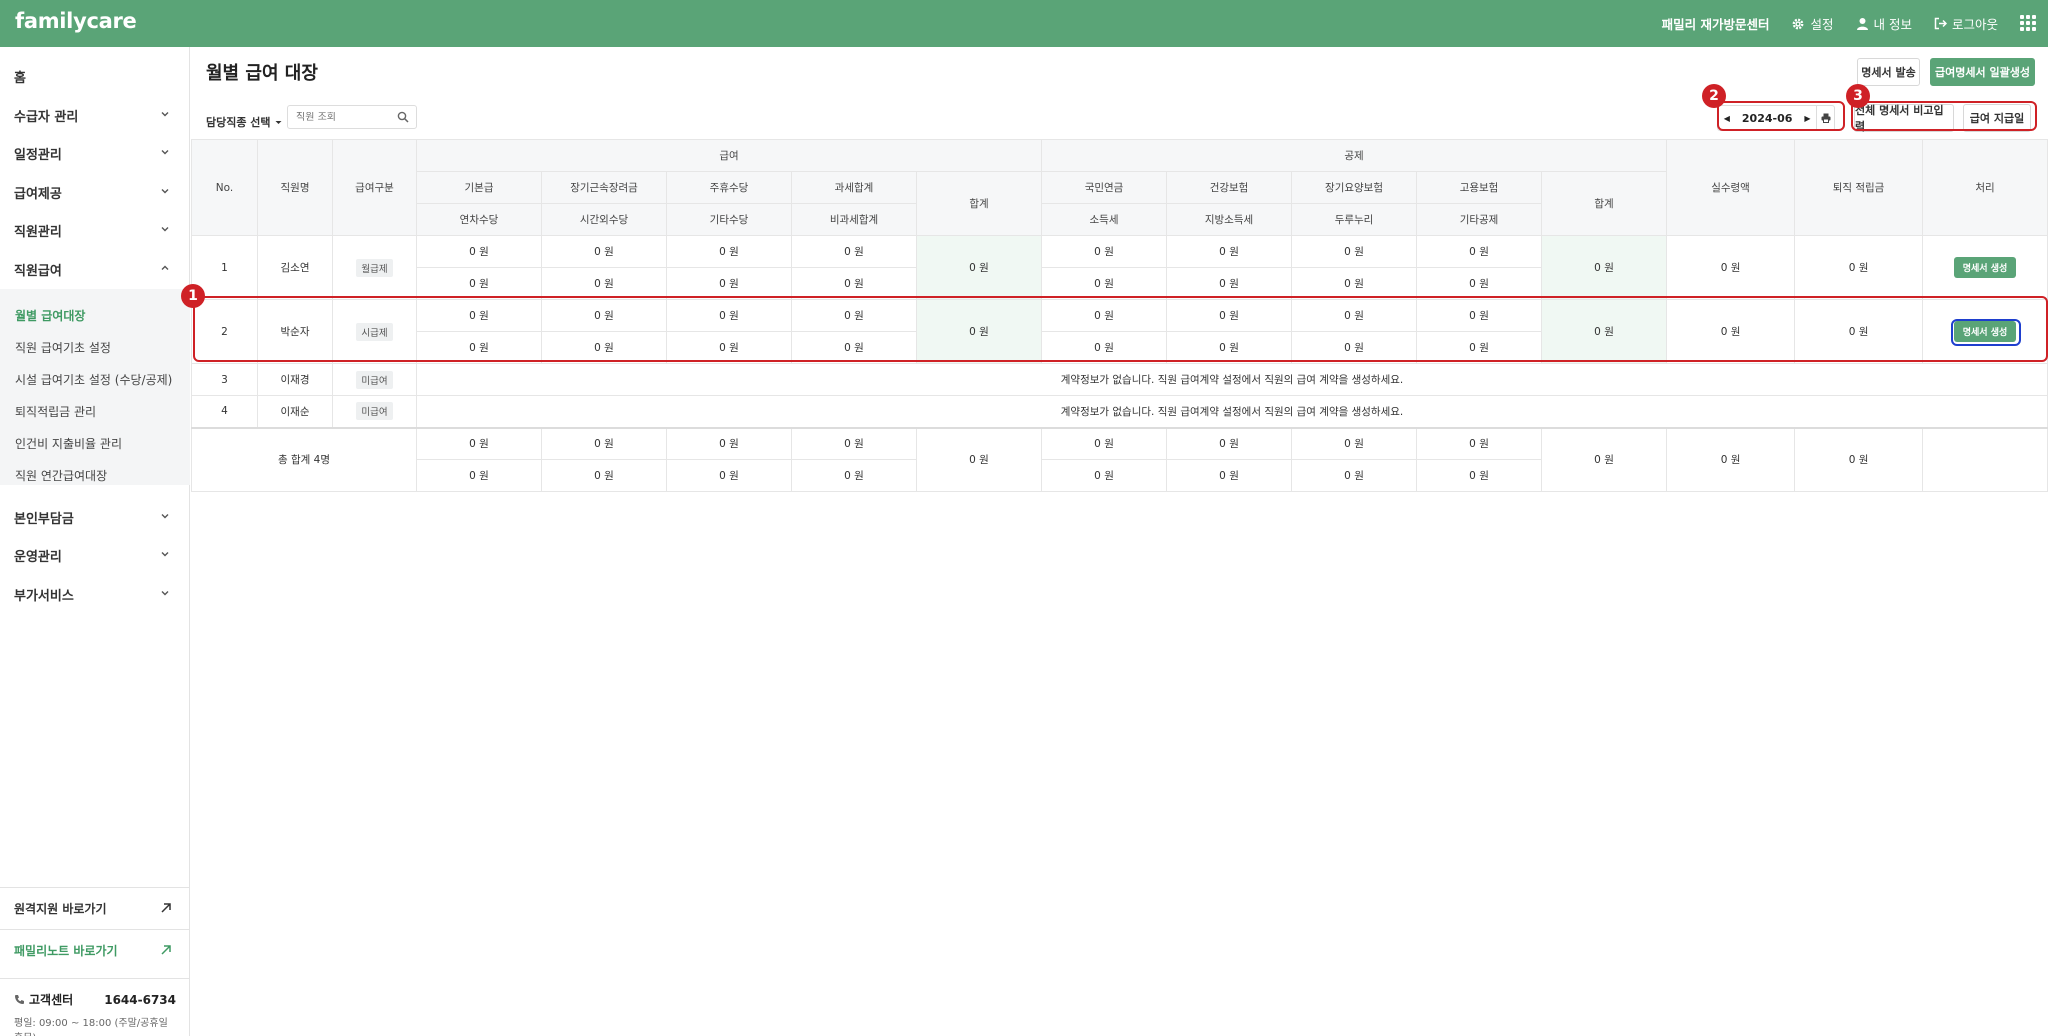  What do you see at coordinates (95, 594) in the screenshot?
I see `sidebar-item-addons: 부가서비스` at bounding box center [95, 594].